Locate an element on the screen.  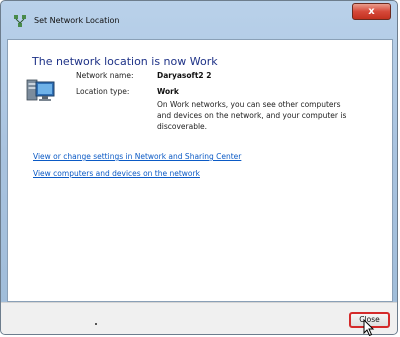
location-type-value: Work is located at coordinates (168, 91).